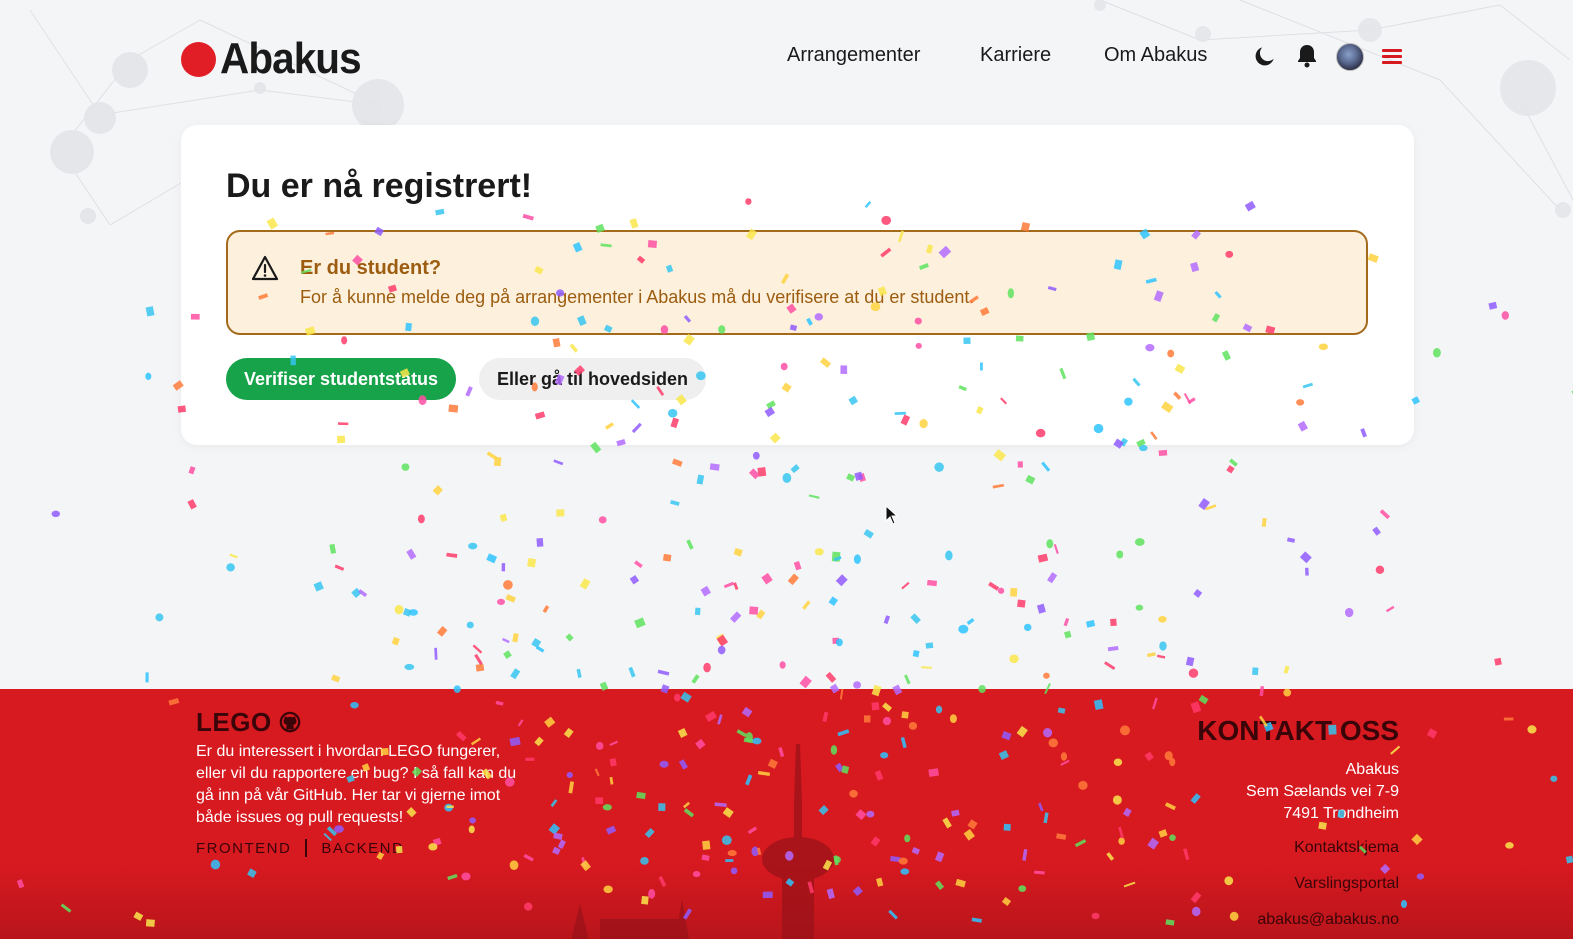 This screenshot has height=939, width=1573. I want to click on email-link: abakus@abakus.no, so click(1328, 920).